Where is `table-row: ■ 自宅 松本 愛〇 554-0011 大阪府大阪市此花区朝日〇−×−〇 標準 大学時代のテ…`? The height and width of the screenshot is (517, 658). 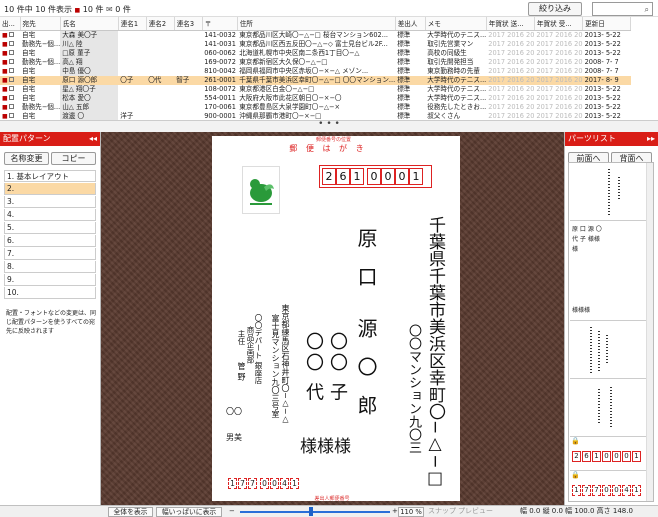
table-row: ■ 自宅 松本 愛〇 554-0011 大阪府大阪市此花区朝日〇−×−〇 標準 大学時代のテ… is located at coordinates (315, 98).